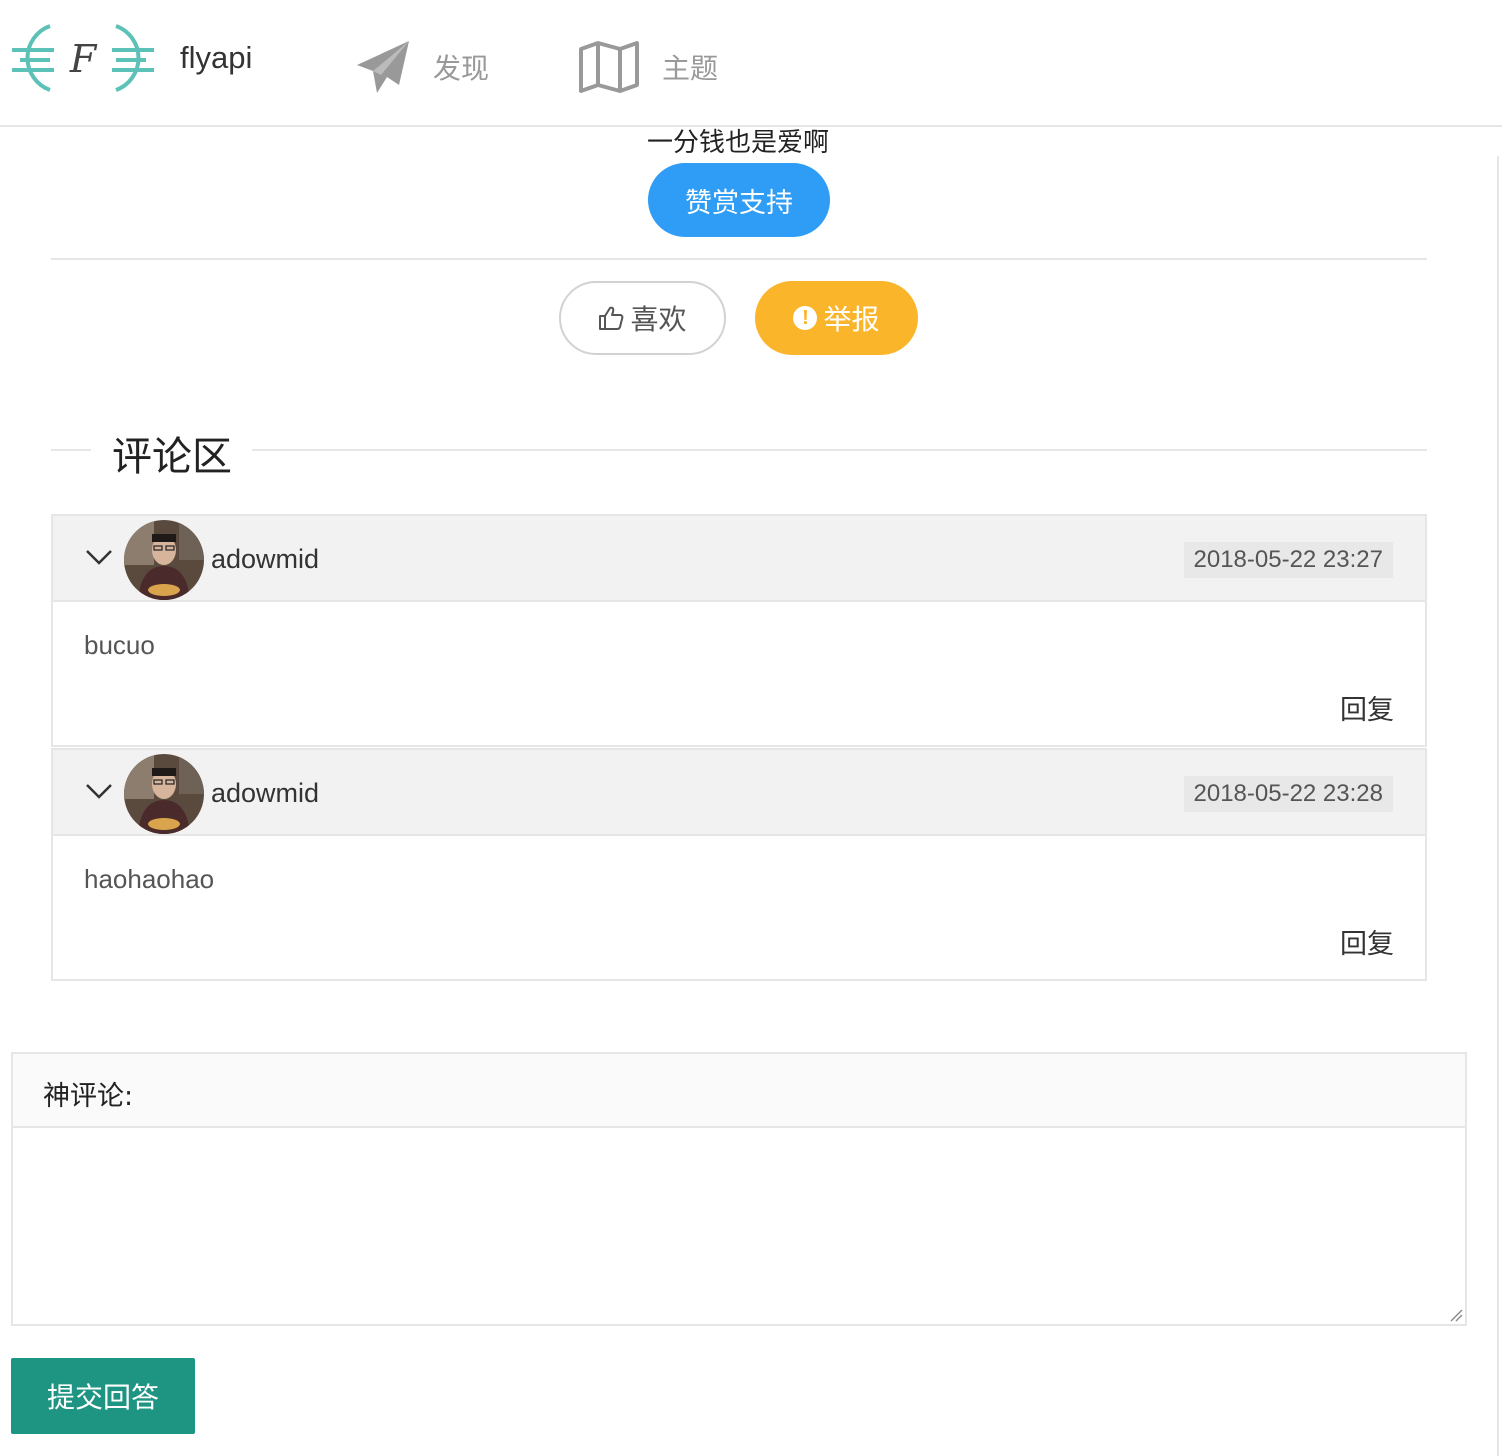 The image size is (1502, 1456). I want to click on comments-section-title: 评论区, so click(172, 457).